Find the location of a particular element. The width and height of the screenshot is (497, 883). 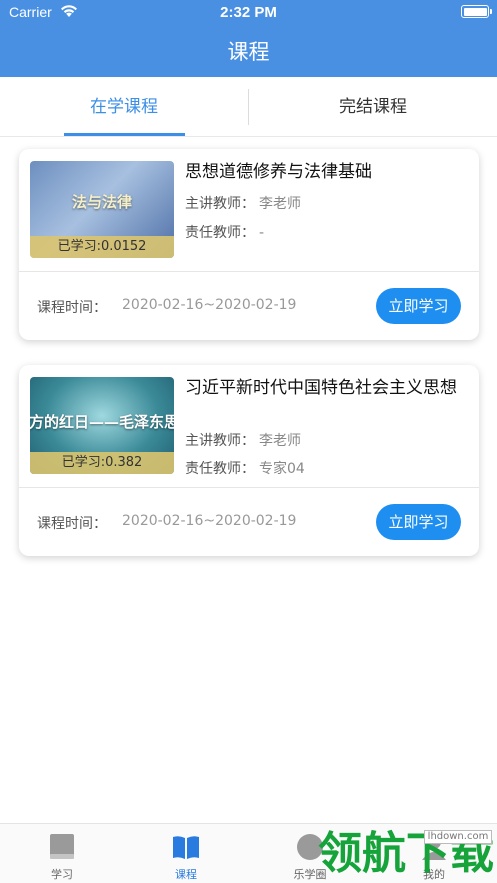

course-owner: 责任教师： 专家04 is located at coordinates (245, 468).